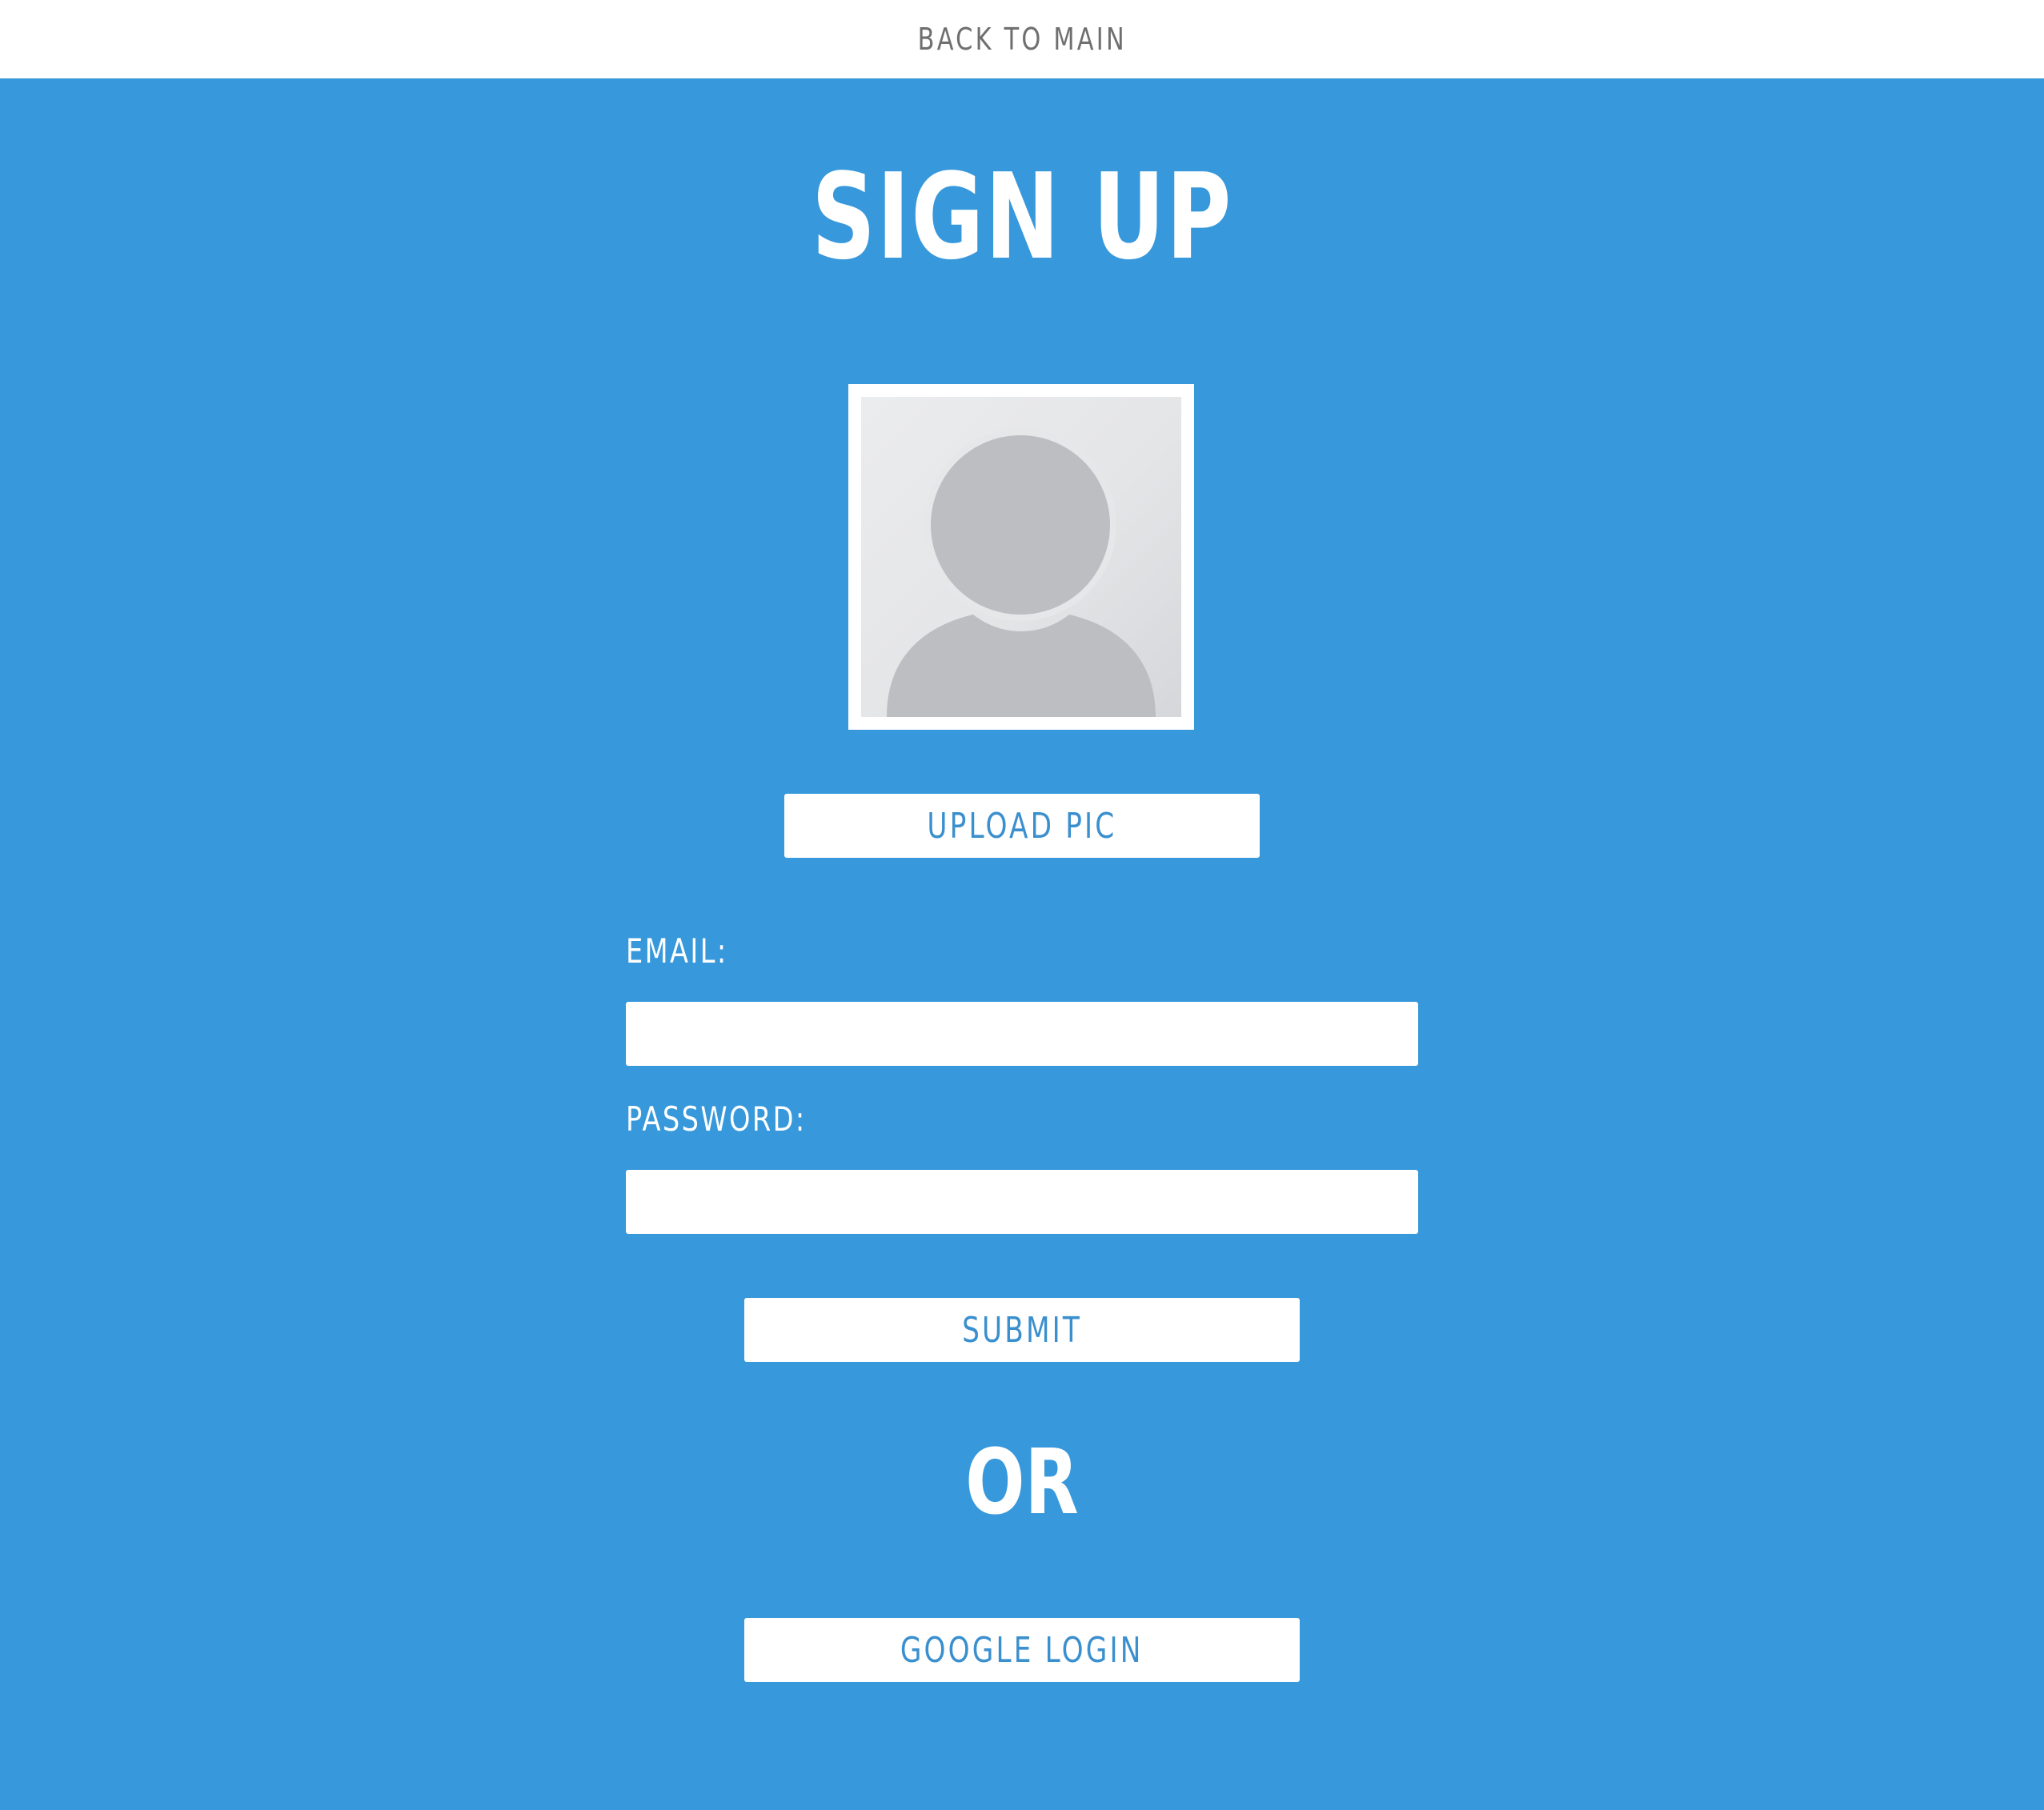 This screenshot has width=2044, height=1810. I want to click on google-login-button: GOOGLE LOGIN, so click(1022, 1650).